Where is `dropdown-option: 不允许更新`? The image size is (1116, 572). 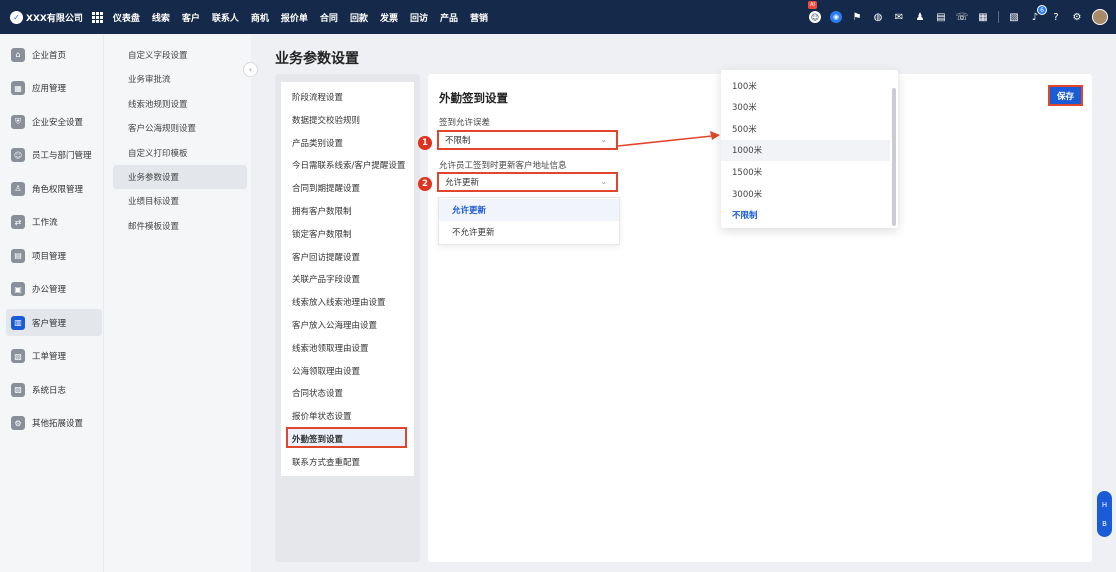
dropdown-option: 不允许更新 is located at coordinates (529, 232).